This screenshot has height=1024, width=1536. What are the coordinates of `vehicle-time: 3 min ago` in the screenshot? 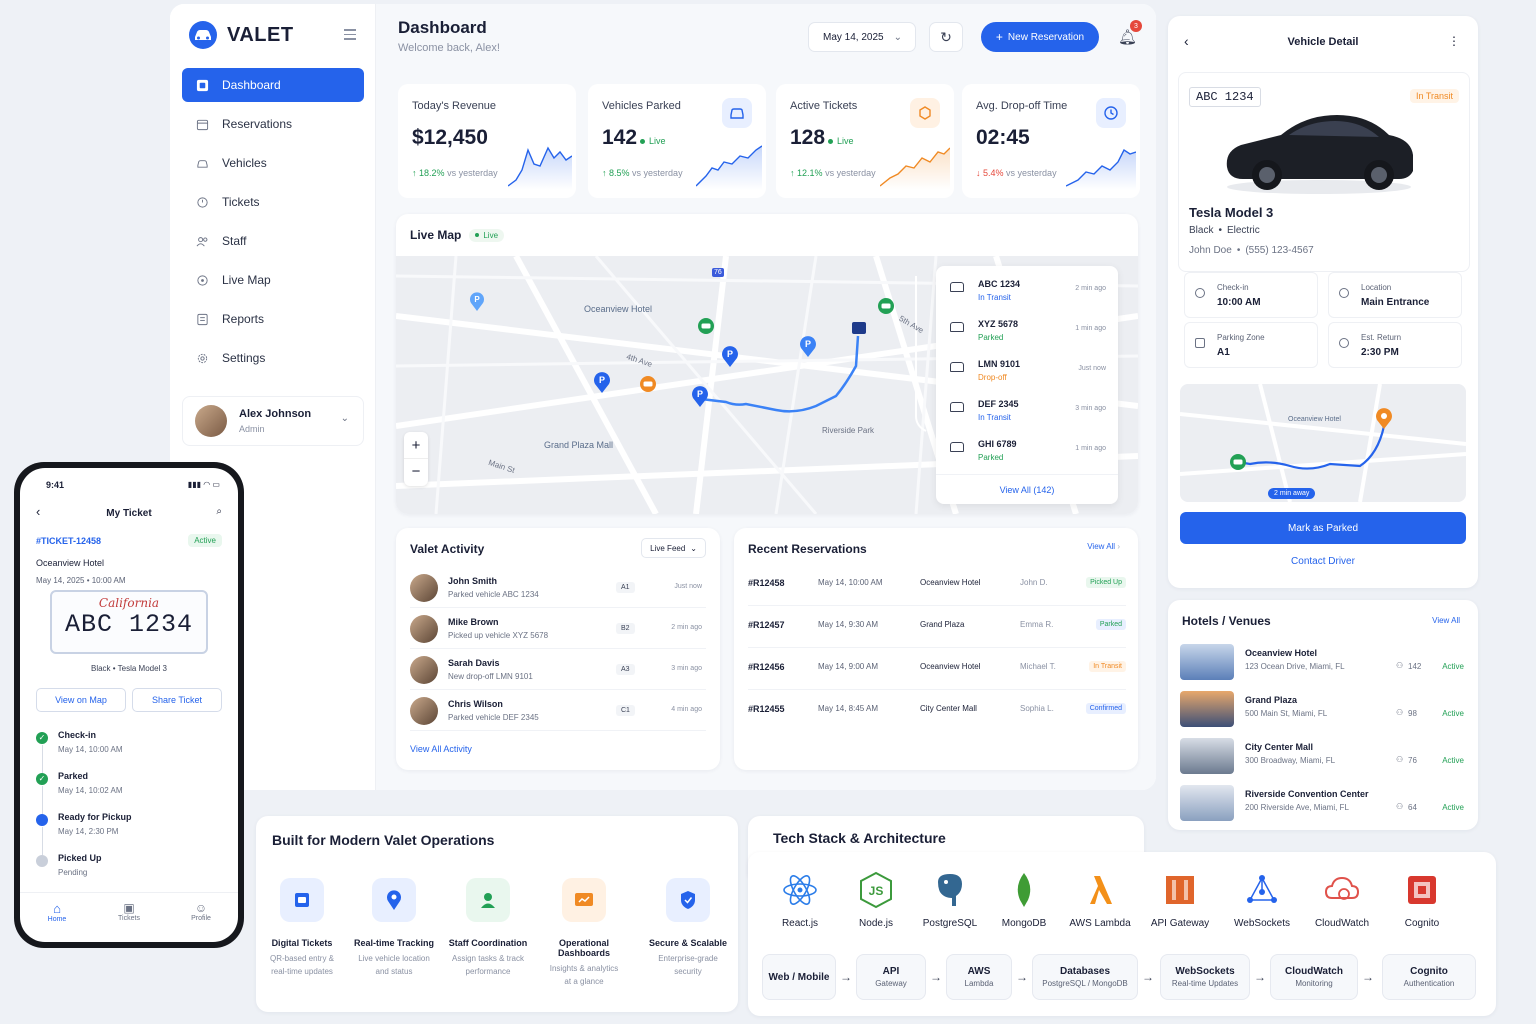 It's located at (1090, 408).